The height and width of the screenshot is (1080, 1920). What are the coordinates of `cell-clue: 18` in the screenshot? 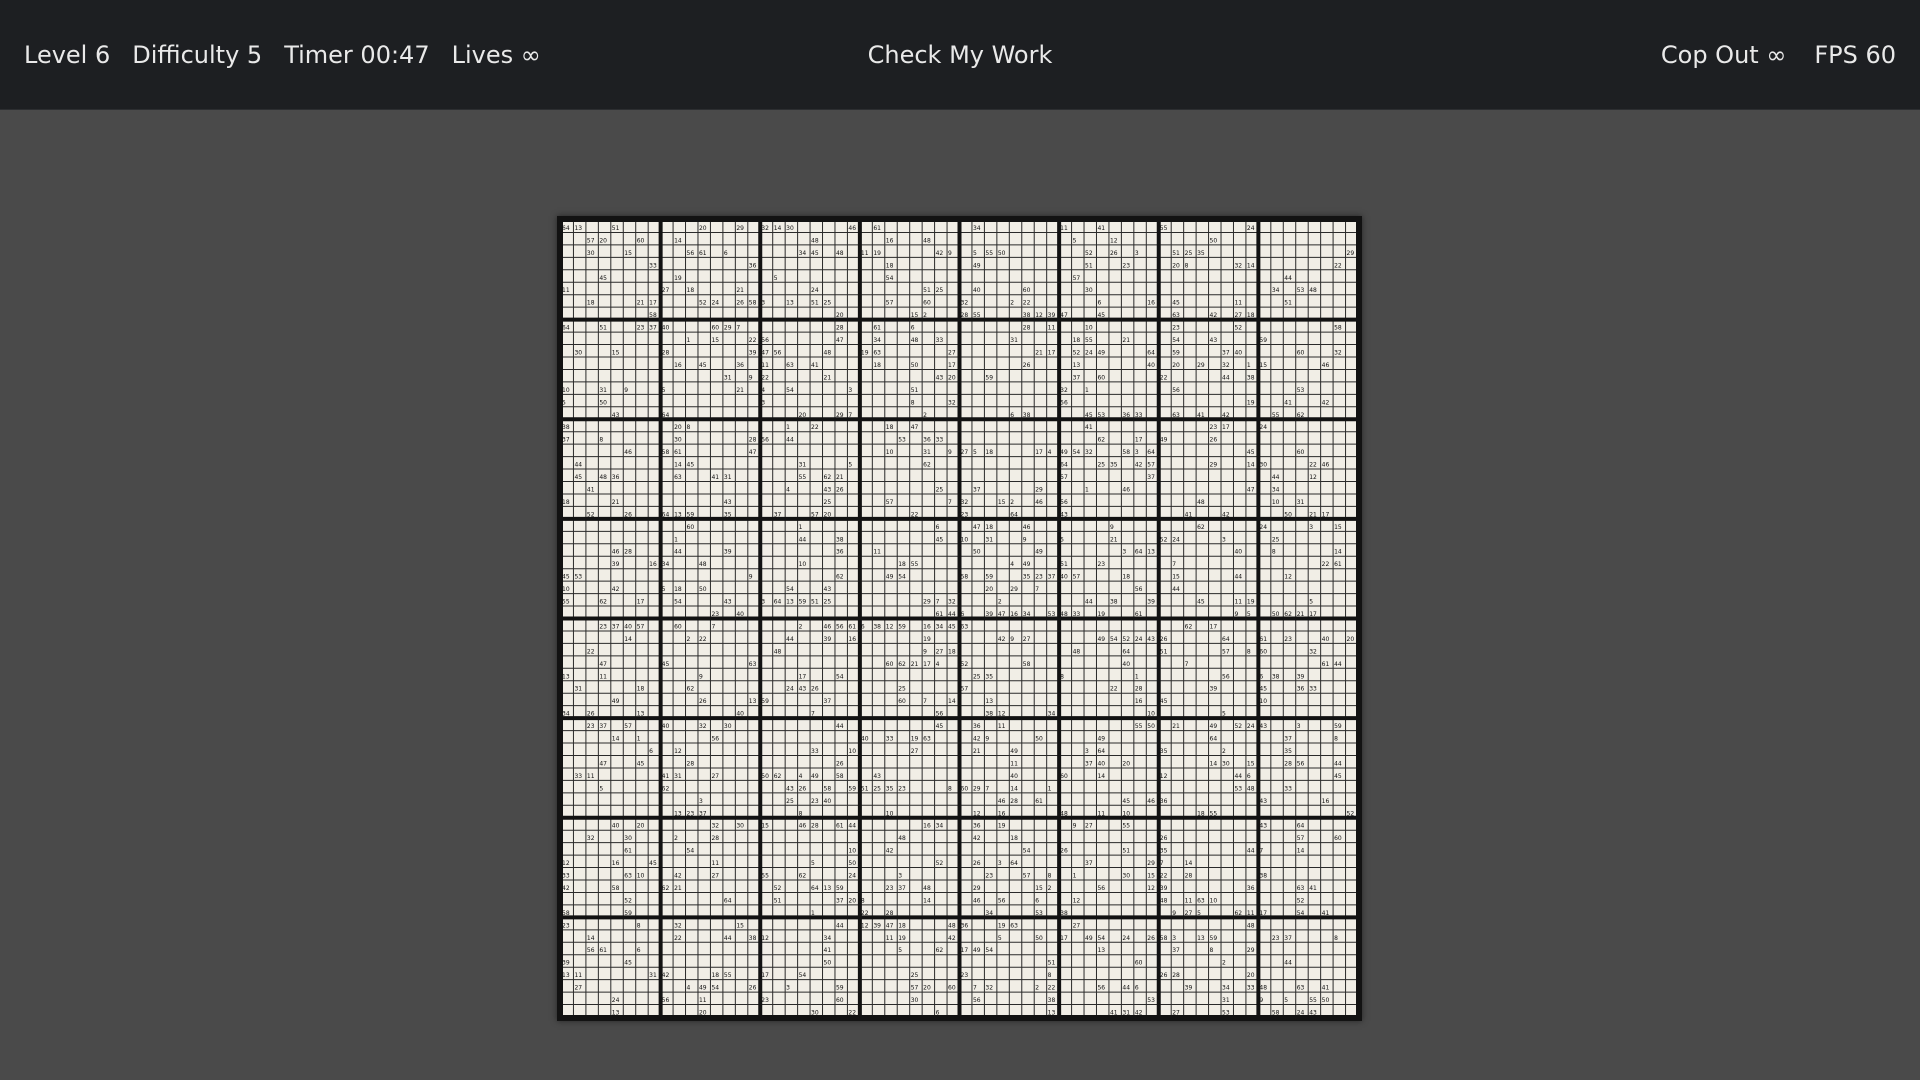 It's located at (678, 589).